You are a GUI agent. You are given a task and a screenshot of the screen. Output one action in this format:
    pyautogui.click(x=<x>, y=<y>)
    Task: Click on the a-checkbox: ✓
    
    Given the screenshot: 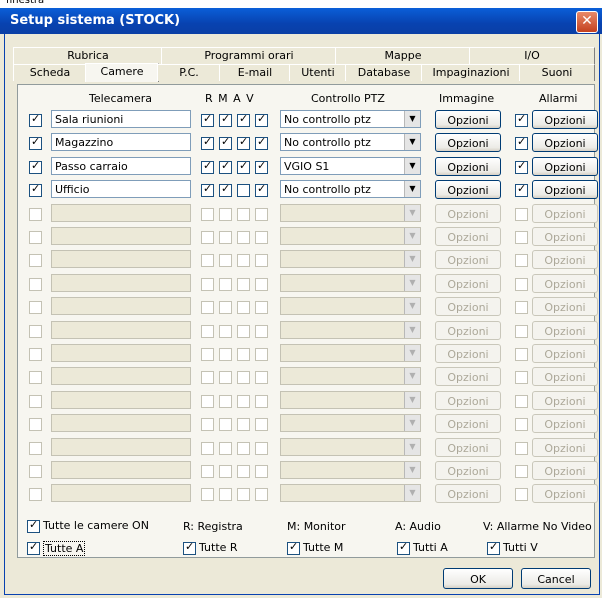 What is the action you would take?
    pyautogui.click(x=243, y=143)
    